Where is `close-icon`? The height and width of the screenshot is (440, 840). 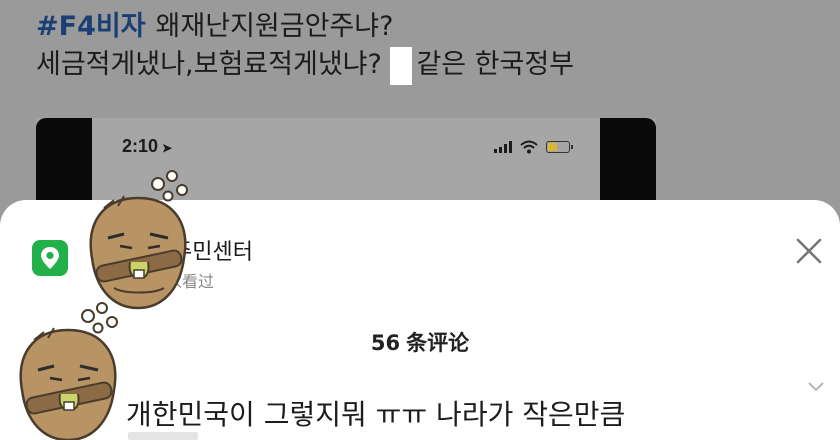 close-icon is located at coordinates (809, 251).